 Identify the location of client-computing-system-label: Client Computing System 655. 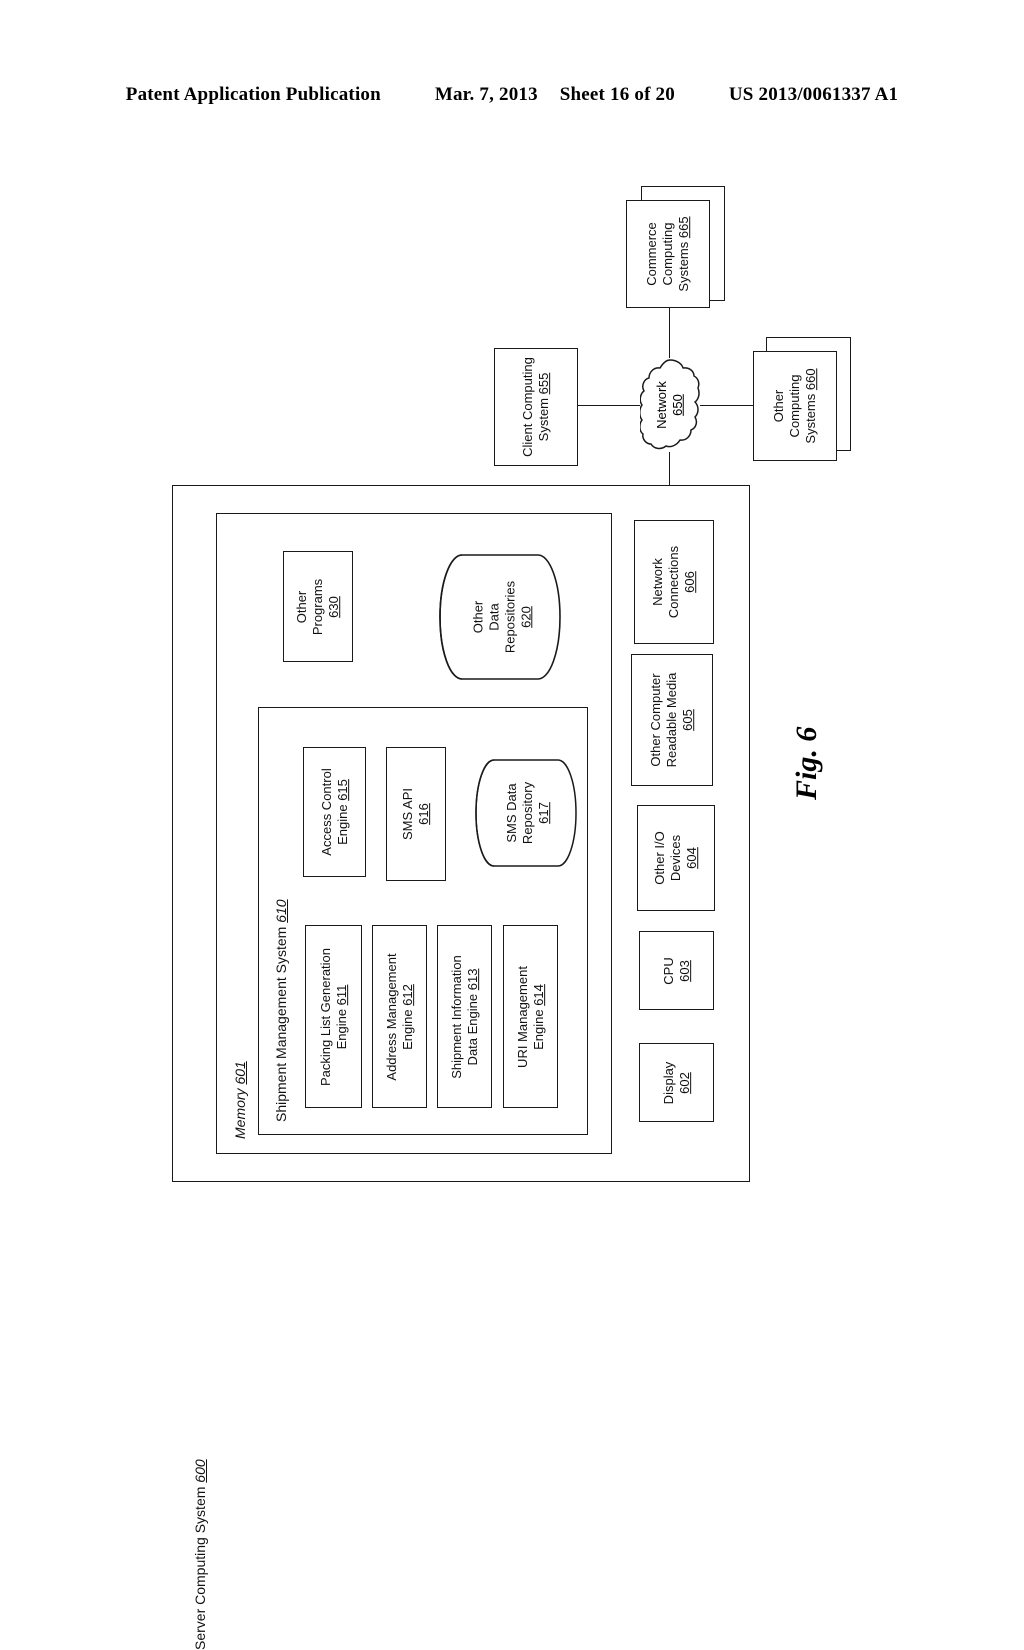
(535, 407).